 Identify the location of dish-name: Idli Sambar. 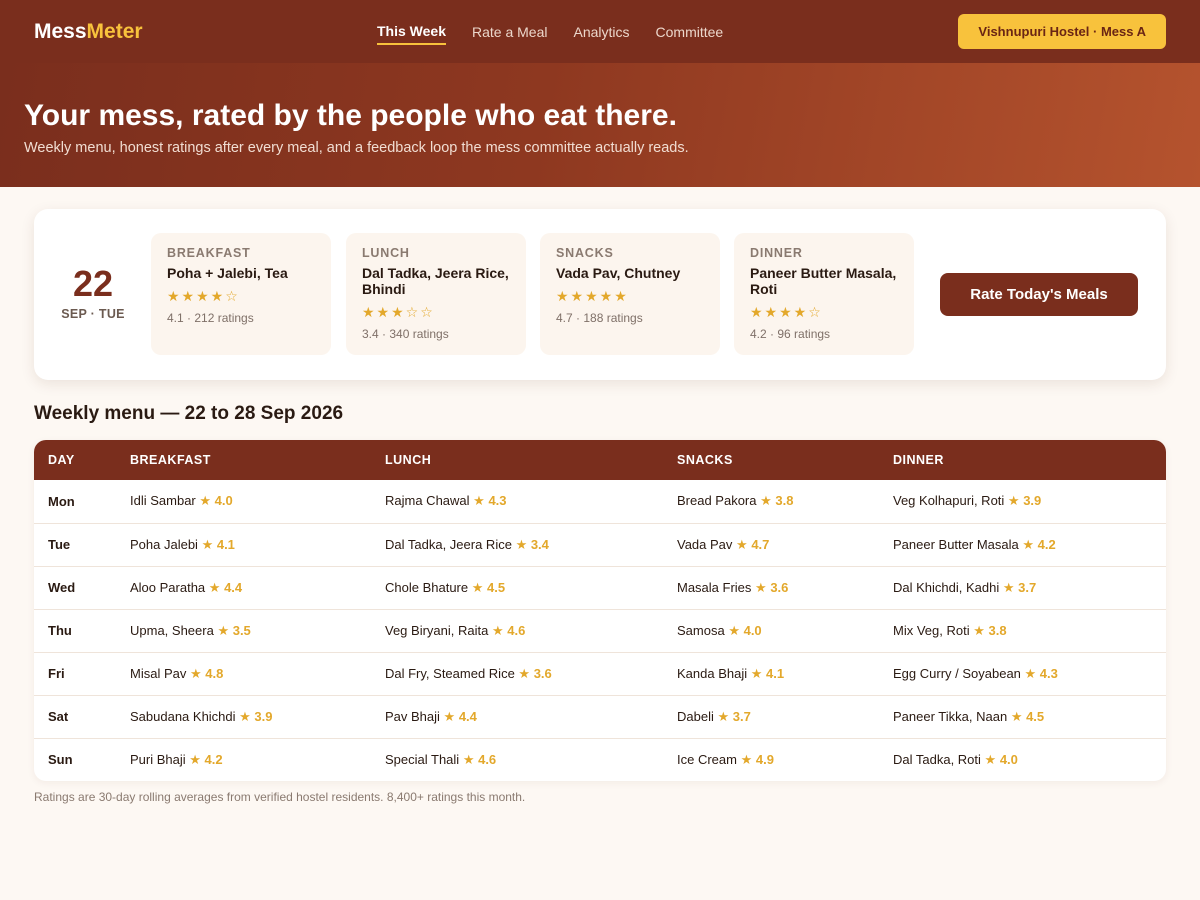
(163, 501).